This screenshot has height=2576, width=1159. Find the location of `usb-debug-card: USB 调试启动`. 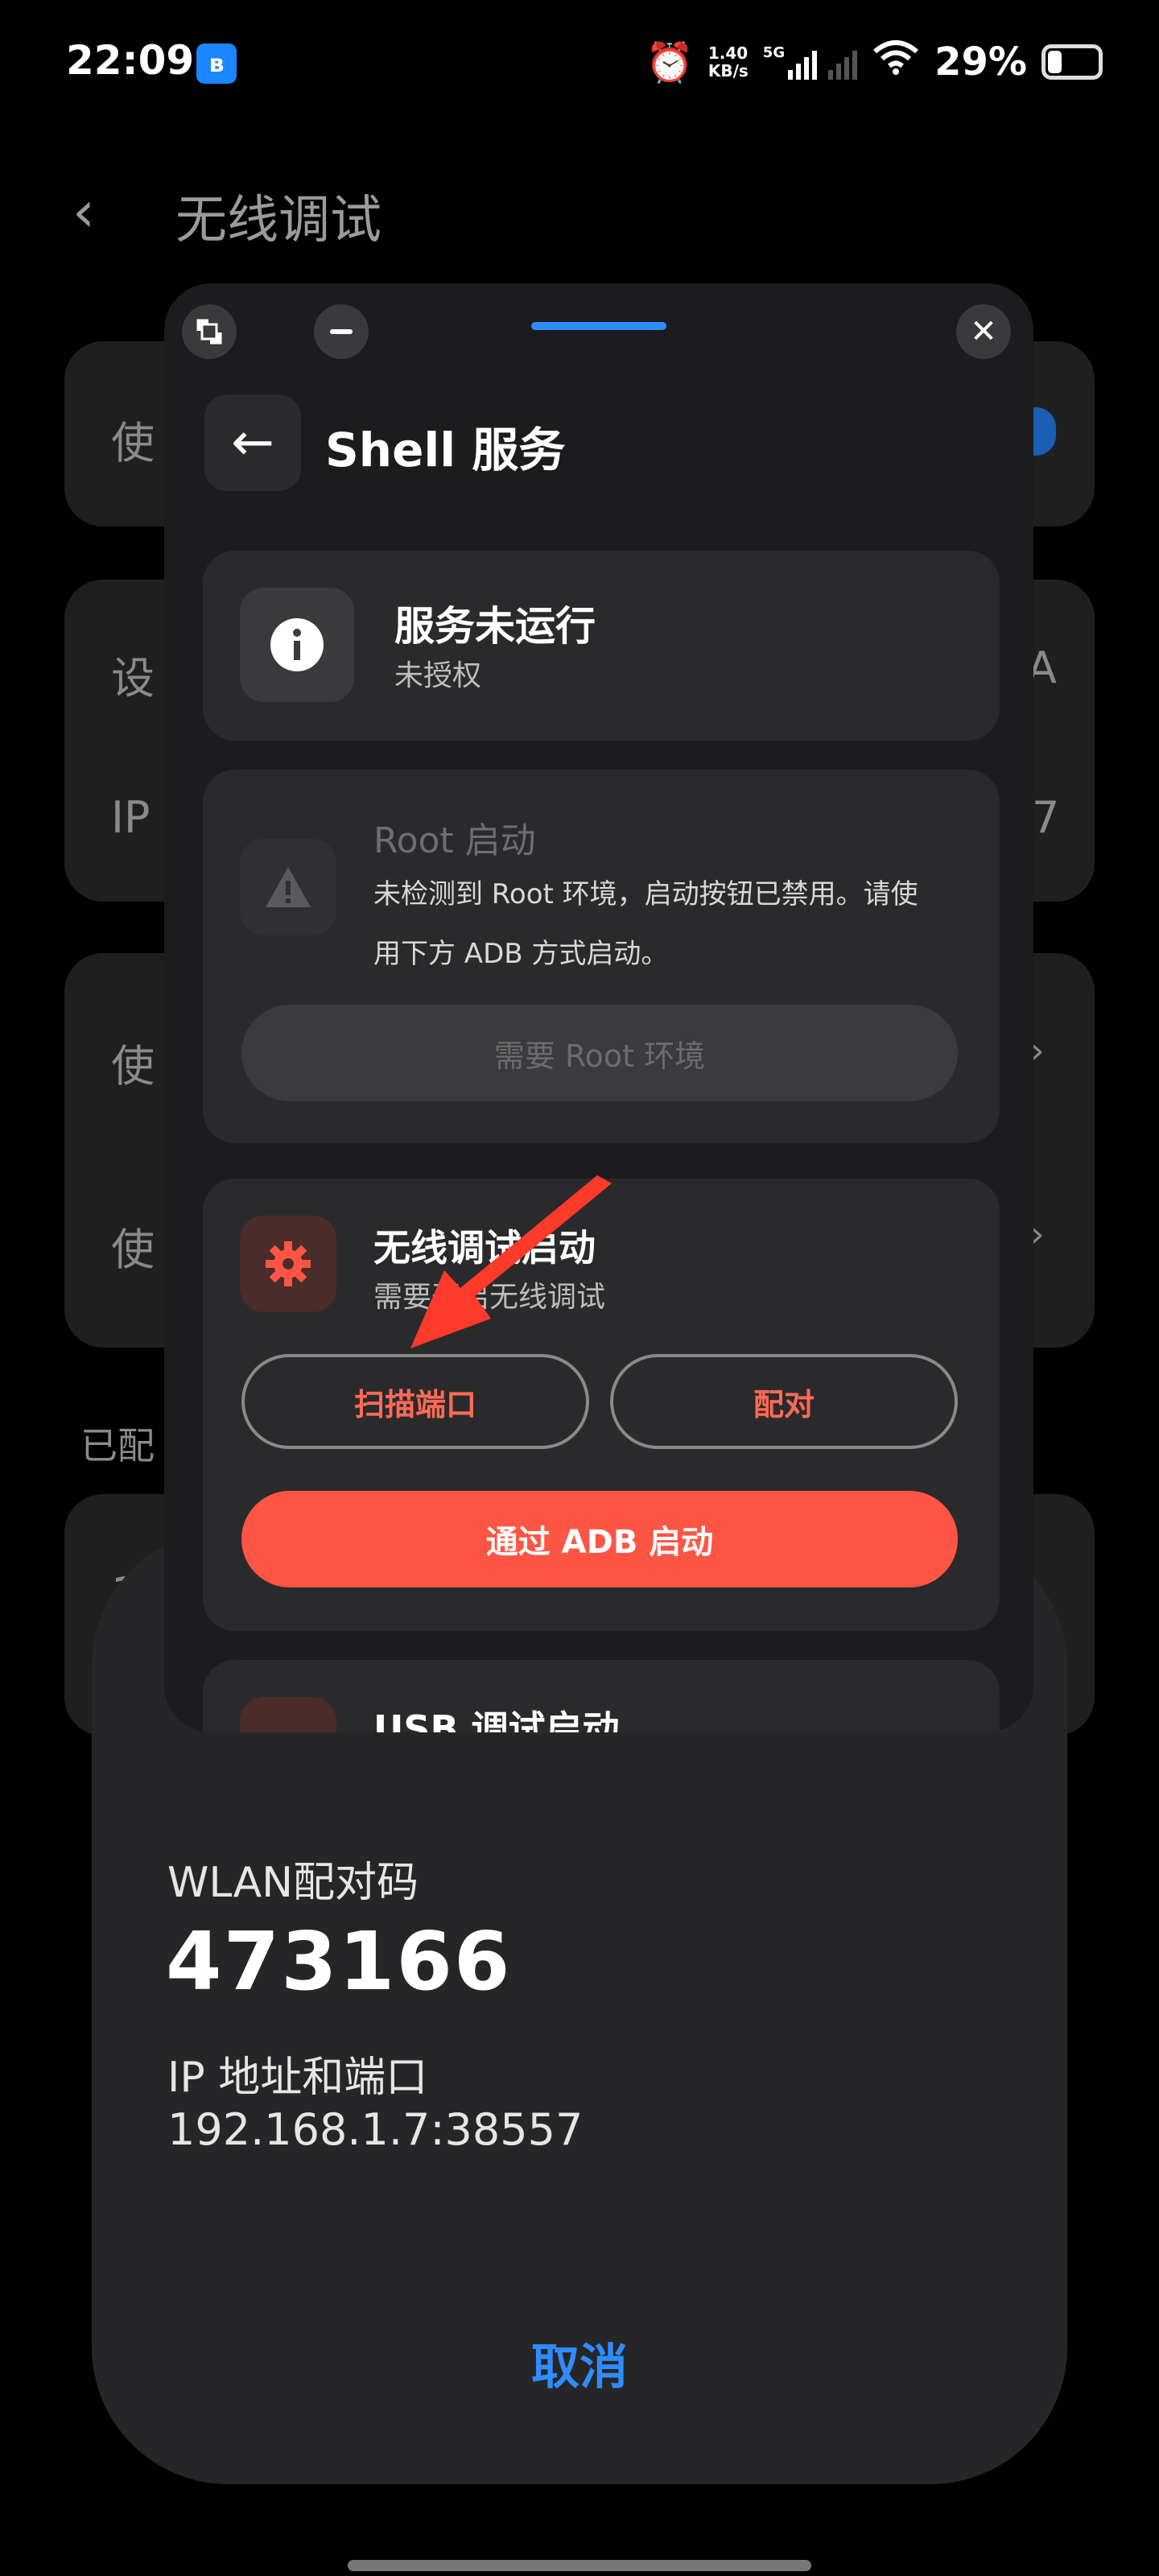

usb-debug-card: USB 调试启动 is located at coordinates (601, 1696).